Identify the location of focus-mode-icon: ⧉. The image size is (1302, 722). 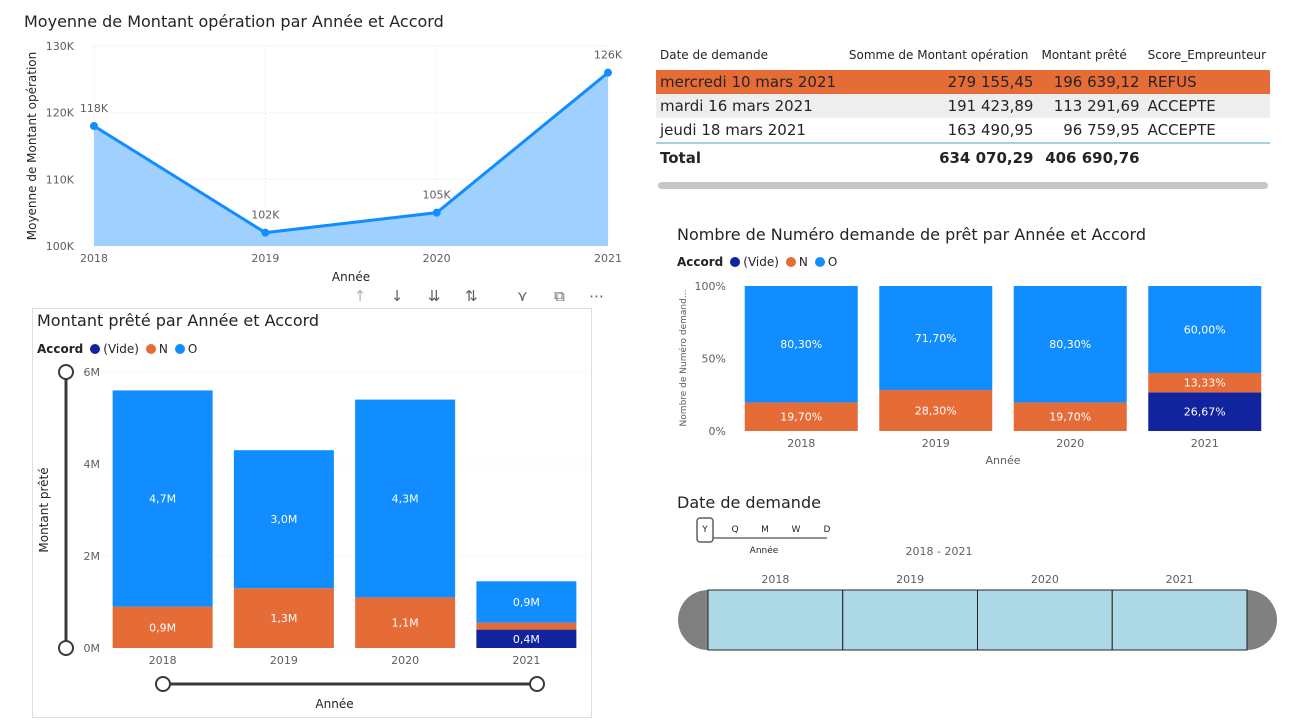
(559, 296).